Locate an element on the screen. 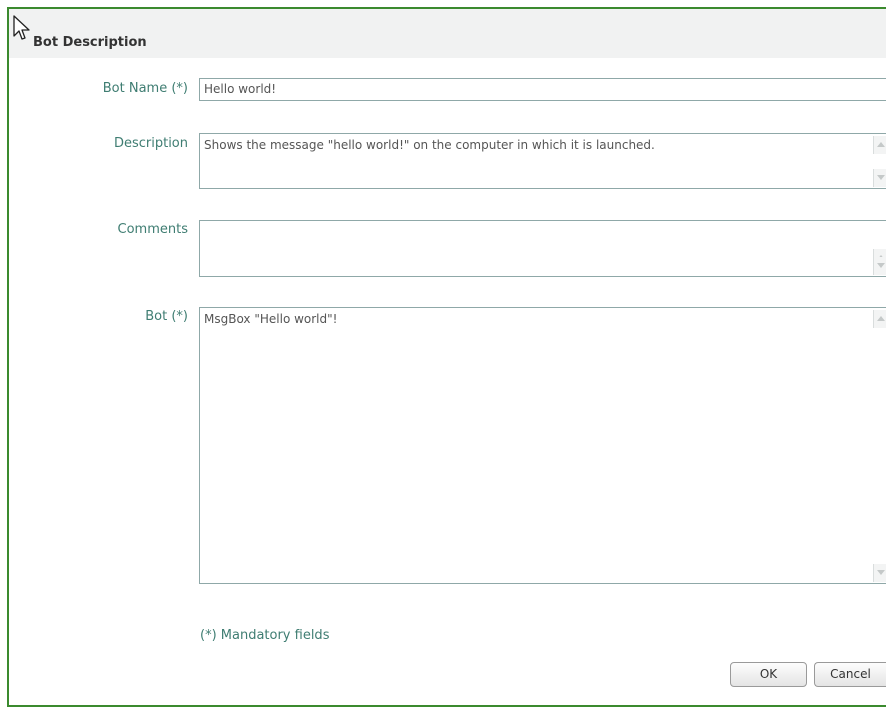  description-scroll-down is located at coordinates (879, 178).